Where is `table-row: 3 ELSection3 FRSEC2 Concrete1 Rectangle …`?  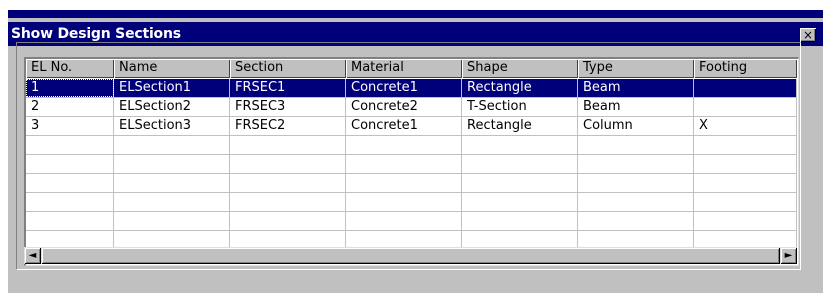
table-row: 3 ELSection3 FRSEC2 Concrete1 Rectangle … is located at coordinates (411, 126).